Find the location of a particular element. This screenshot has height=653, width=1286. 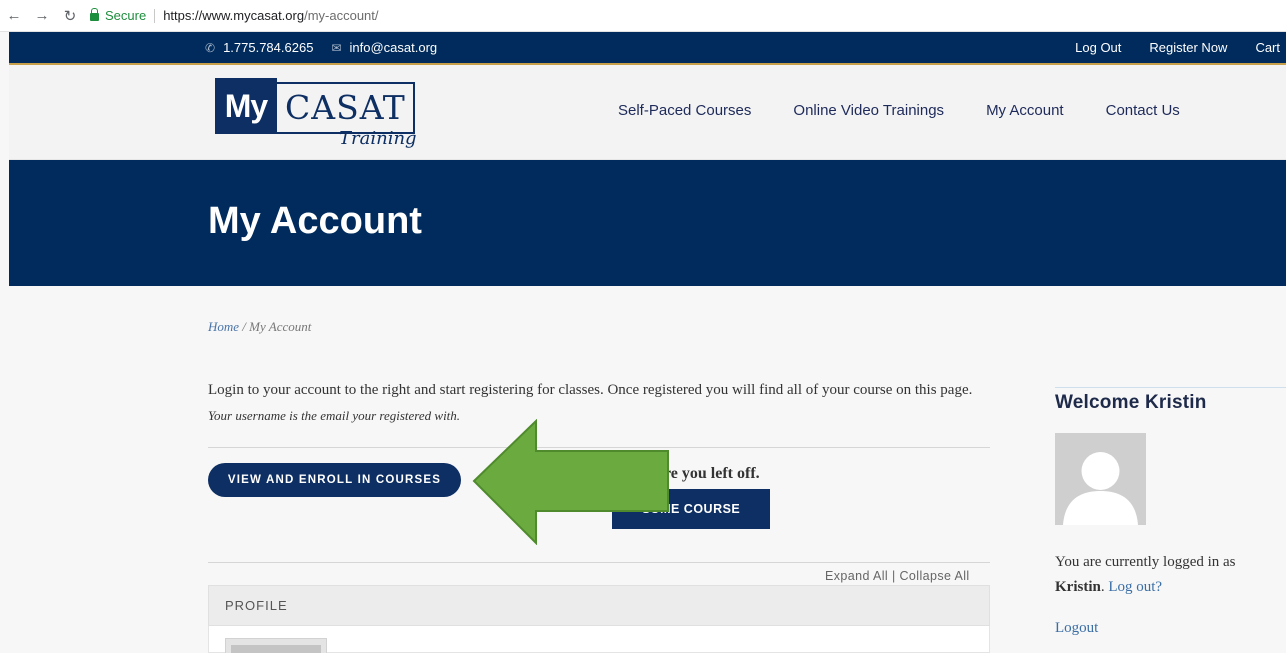

breadcrumb-home: Home is located at coordinates (223, 326).